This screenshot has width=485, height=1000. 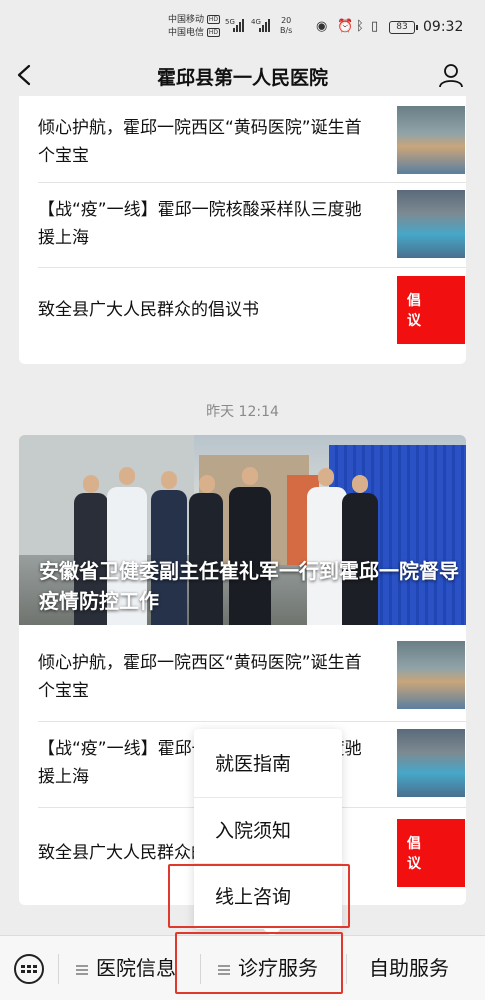 I want to click on tab-medical-services: 诊疗服务, so click(x=268, y=968).